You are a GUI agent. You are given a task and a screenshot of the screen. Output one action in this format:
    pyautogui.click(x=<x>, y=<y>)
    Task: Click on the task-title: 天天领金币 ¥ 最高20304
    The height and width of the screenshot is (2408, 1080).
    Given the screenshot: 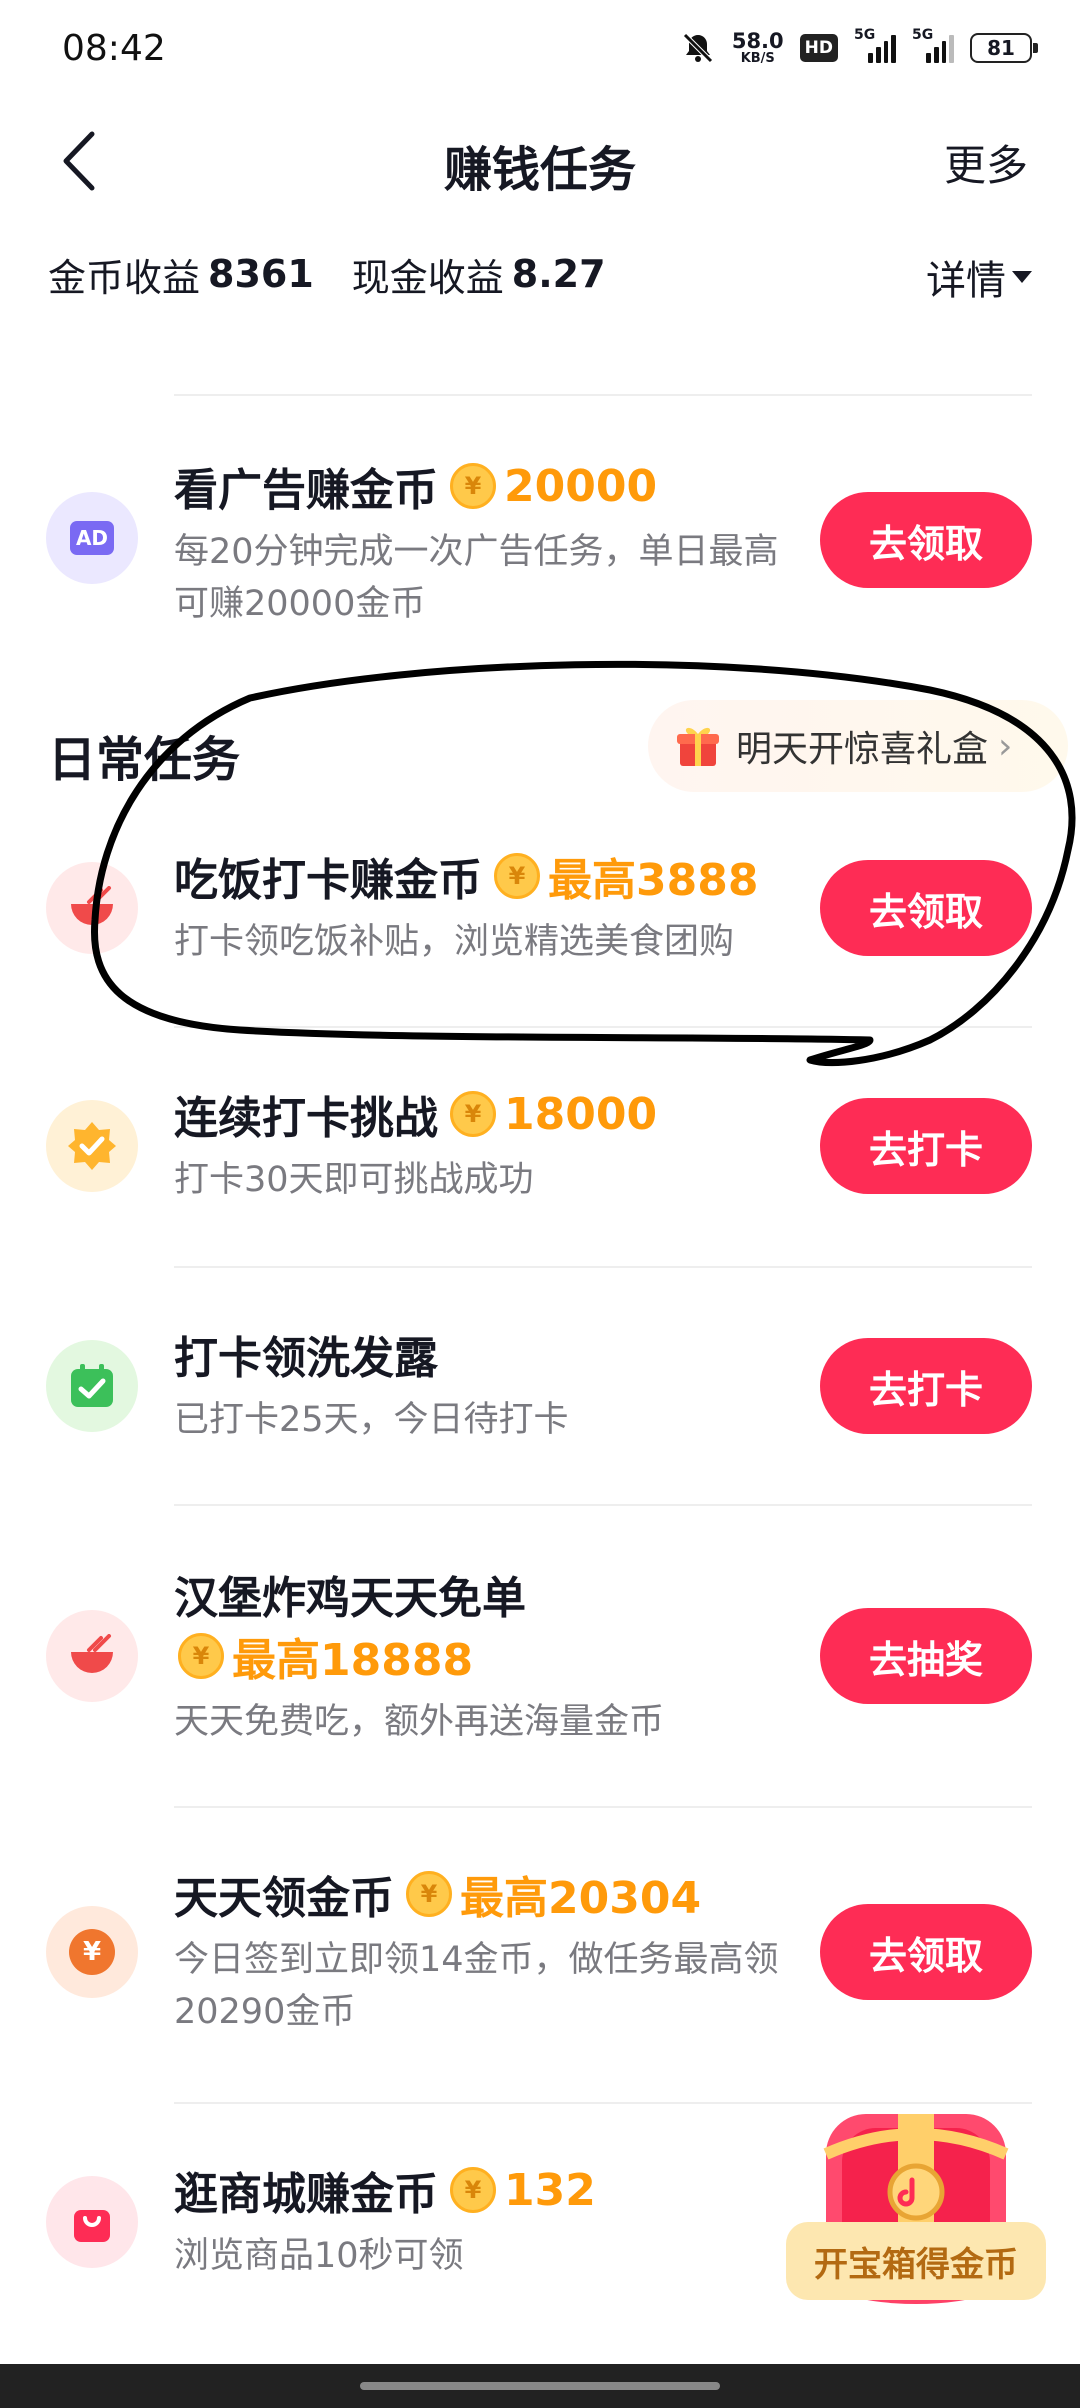 What is the action you would take?
    pyautogui.click(x=437, y=1894)
    